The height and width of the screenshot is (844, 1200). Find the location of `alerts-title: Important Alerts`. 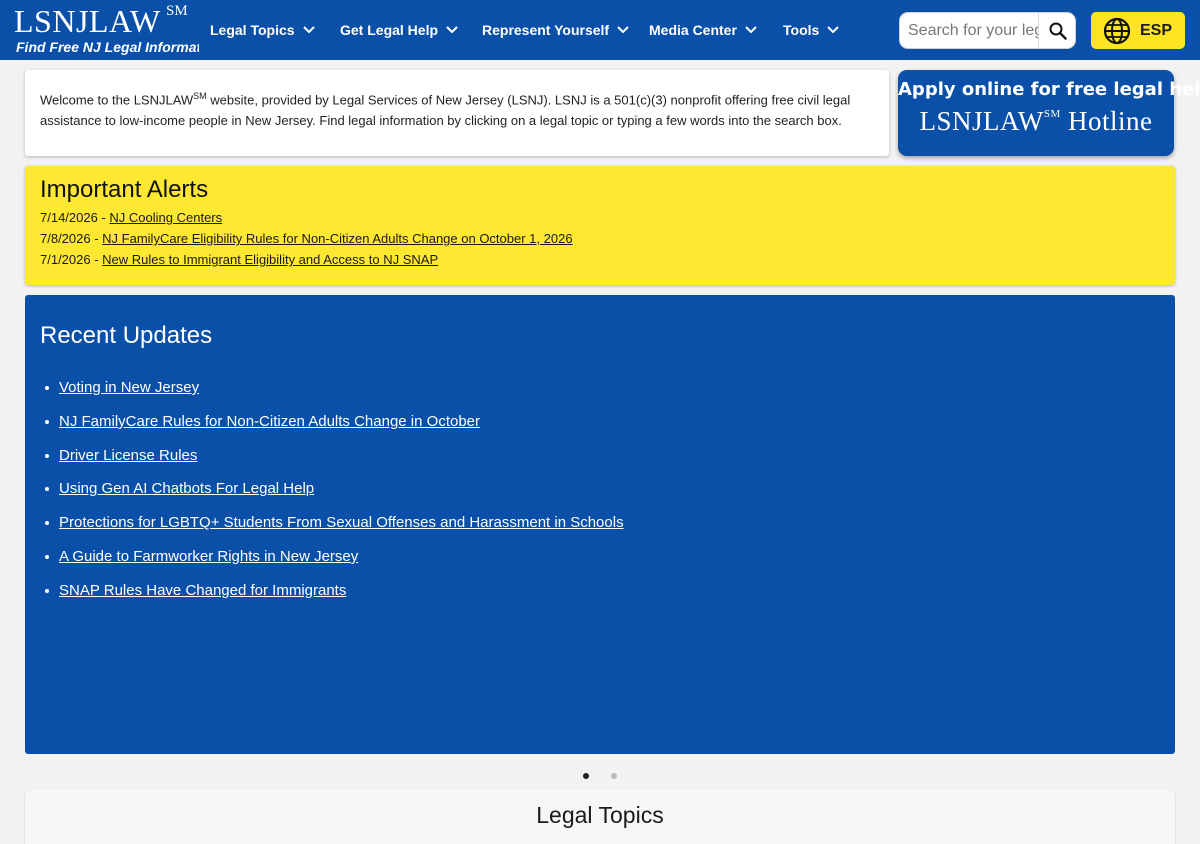

alerts-title: Important Alerts is located at coordinates (124, 189).